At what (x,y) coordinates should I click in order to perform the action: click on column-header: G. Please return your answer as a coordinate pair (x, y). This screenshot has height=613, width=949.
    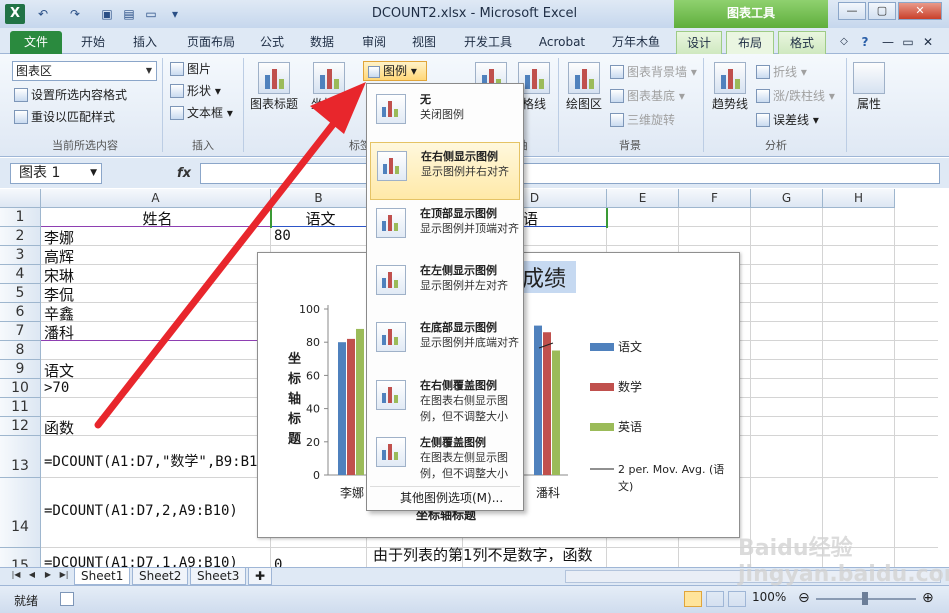
    Looking at the image, I should click on (787, 198).